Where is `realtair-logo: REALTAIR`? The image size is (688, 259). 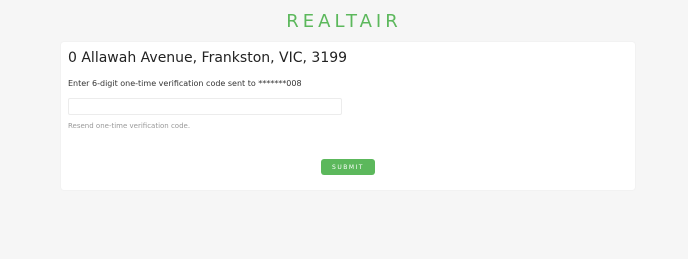 realtair-logo: REALTAIR is located at coordinates (344, 21).